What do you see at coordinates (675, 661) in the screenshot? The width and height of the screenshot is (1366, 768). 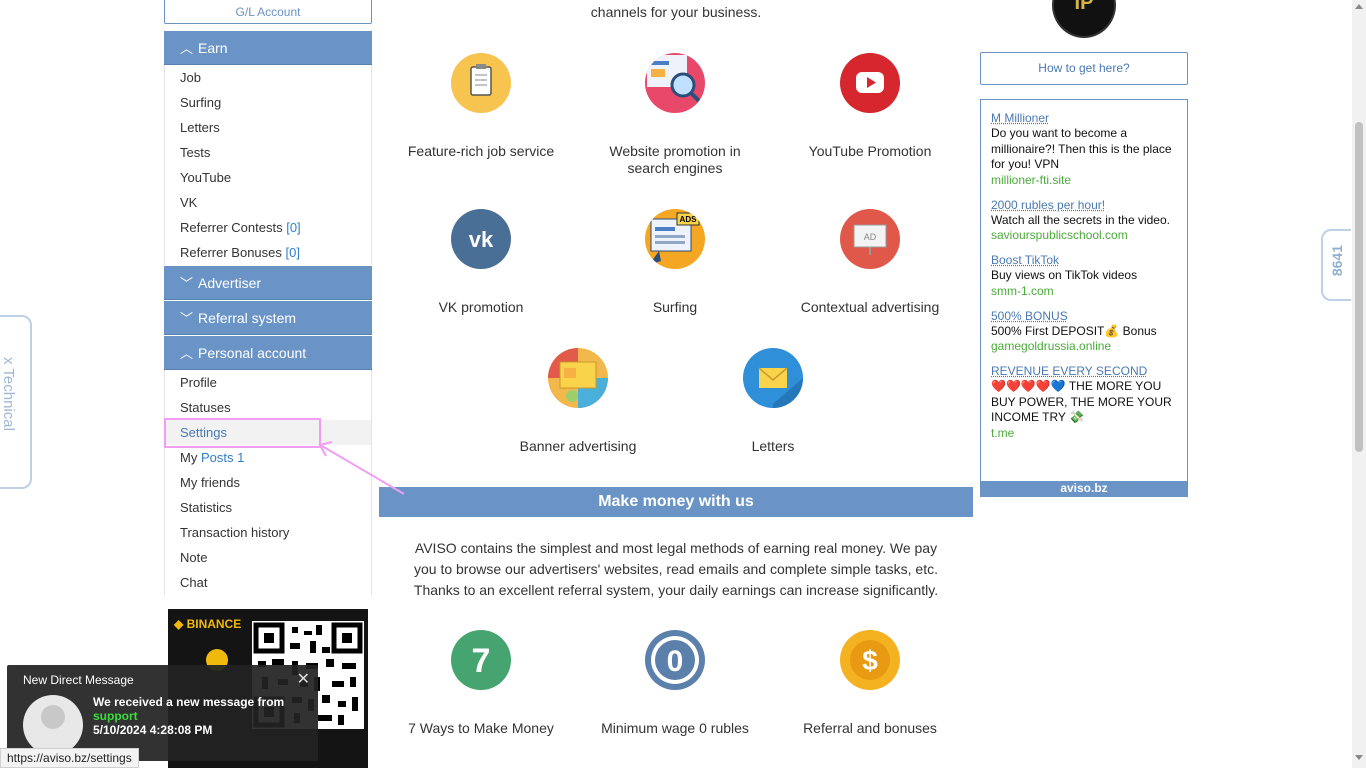 I see `svg-text: 0` at bounding box center [675, 661].